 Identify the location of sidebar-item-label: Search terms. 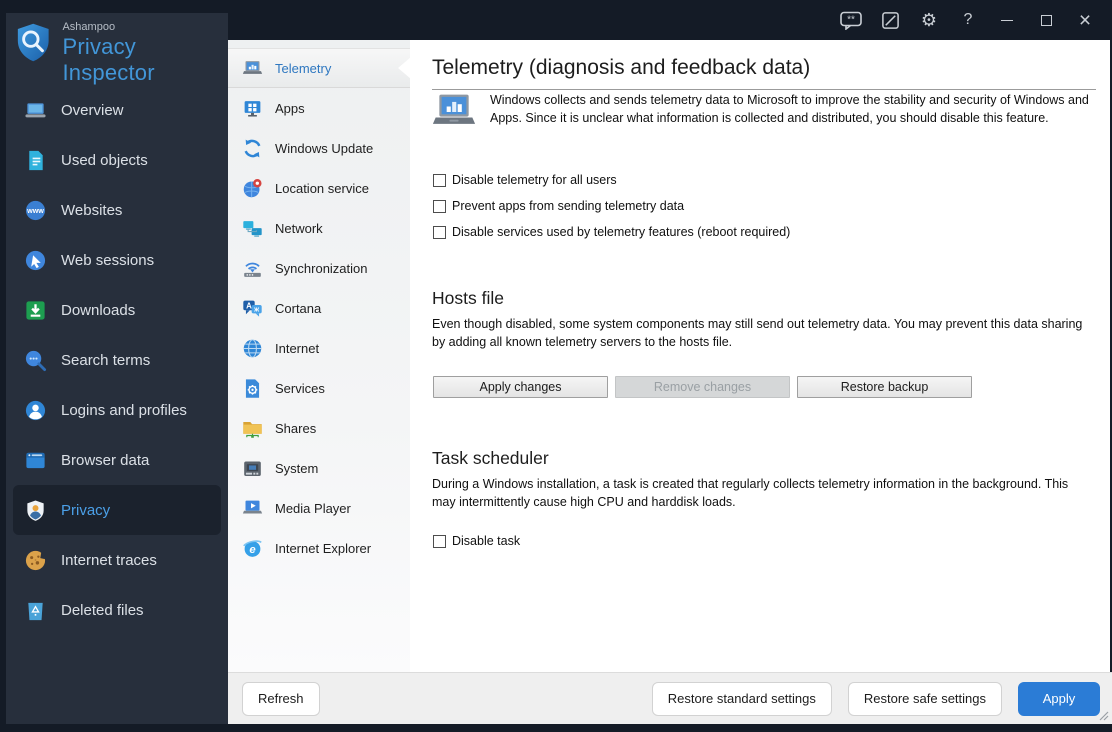
(106, 360).